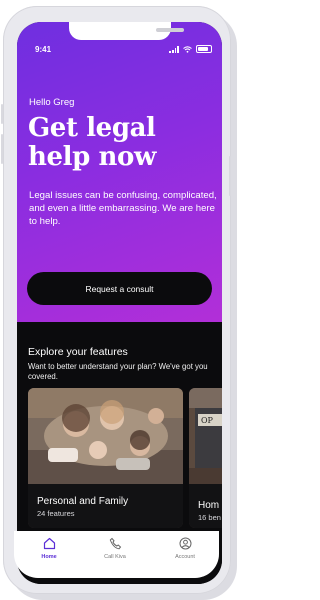 Image resolution: width=320 pixels, height=600 pixels. I want to click on bottom-tab-bar: Home Call Kiva Account, so click(116, 554).